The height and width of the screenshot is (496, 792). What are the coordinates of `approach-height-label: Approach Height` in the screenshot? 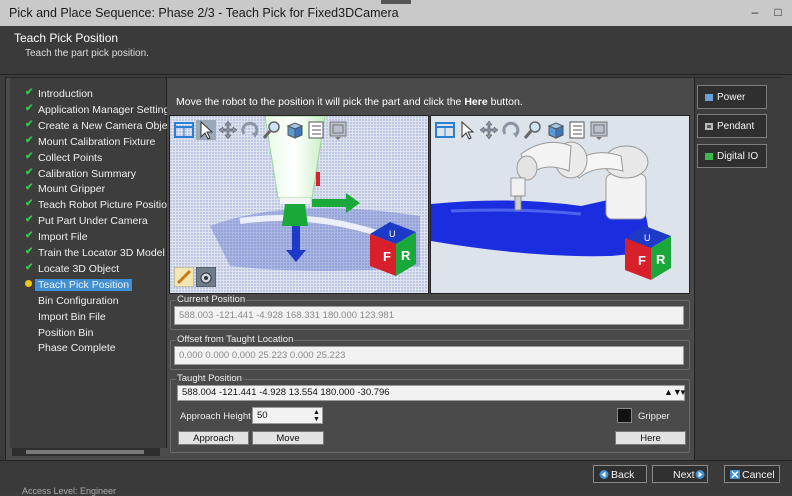 It's located at (215, 416).